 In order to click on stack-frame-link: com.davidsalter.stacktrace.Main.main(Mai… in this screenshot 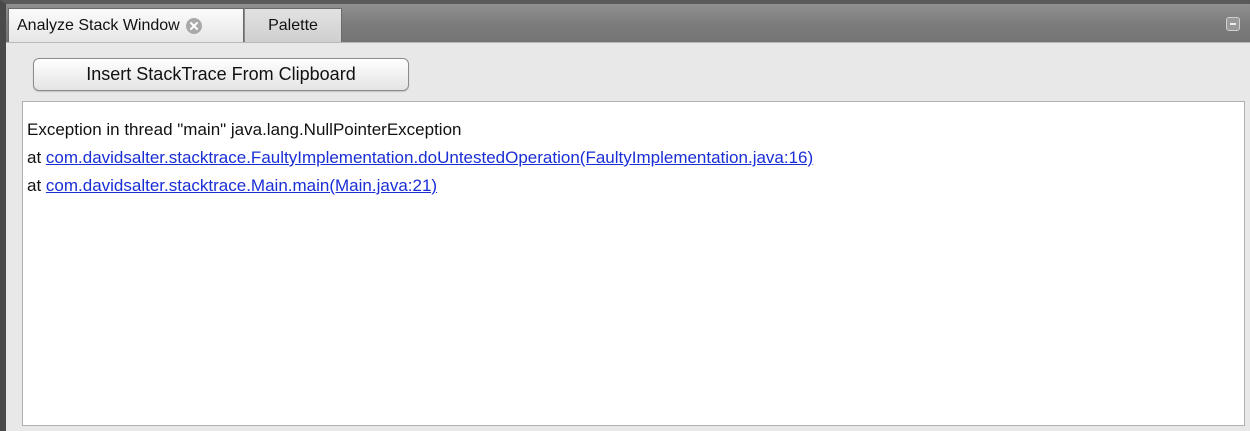, I will do `click(241, 185)`.